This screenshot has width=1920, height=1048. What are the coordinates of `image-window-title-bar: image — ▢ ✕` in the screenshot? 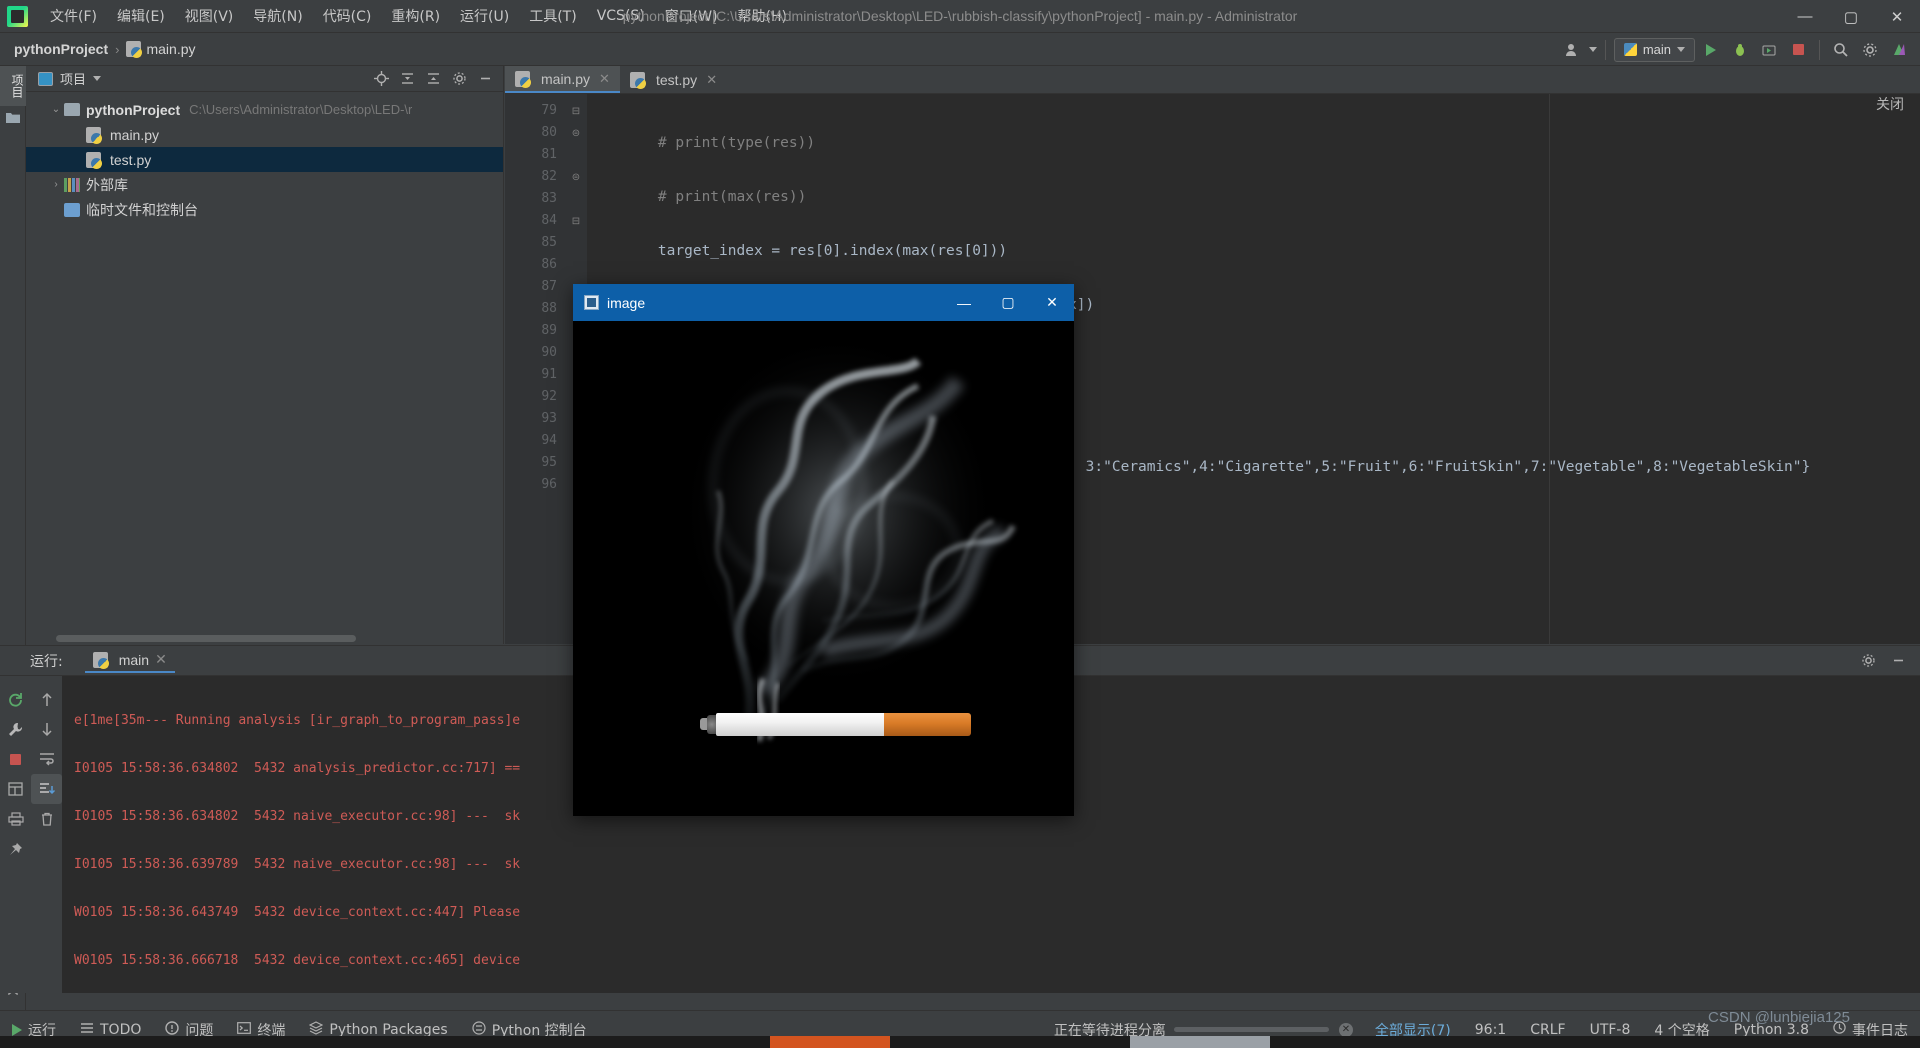 It's located at (823, 302).